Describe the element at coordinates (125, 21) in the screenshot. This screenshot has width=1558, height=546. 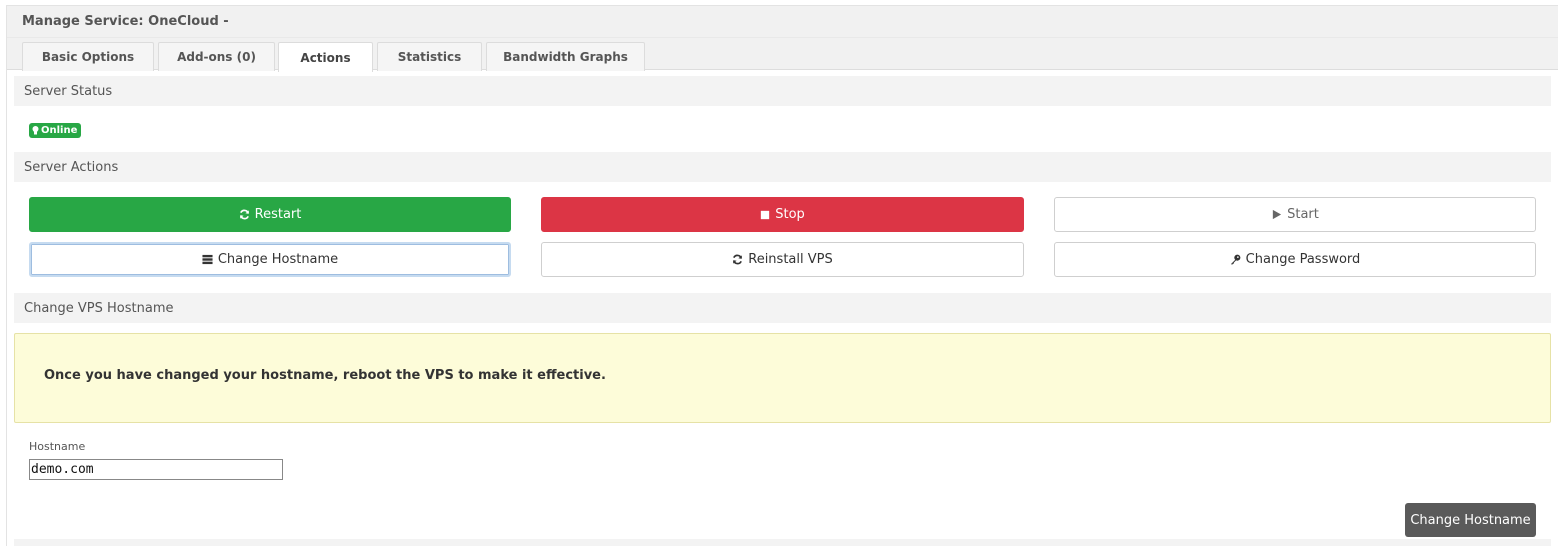
I see `panel-title: Manage Service: OneCloud -` at that location.